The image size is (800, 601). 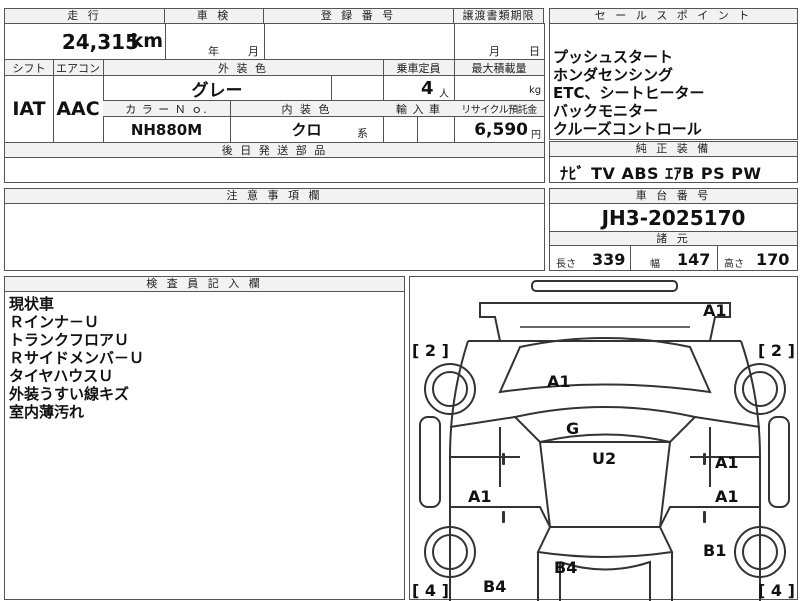 I want to click on transfer-header: 譲渡書類期限, so click(x=498, y=16).